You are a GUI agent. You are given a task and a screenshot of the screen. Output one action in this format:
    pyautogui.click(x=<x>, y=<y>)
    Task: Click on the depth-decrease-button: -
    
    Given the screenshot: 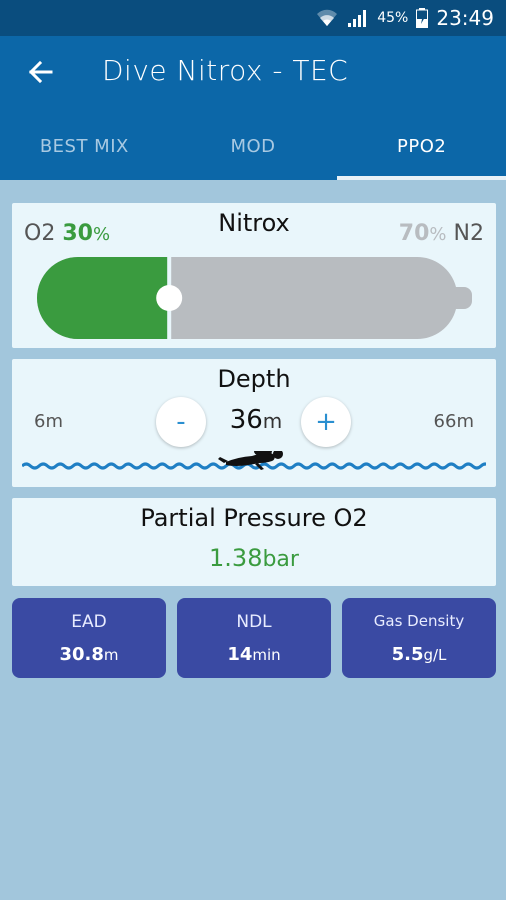 What is the action you would take?
    pyautogui.click(x=181, y=422)
    